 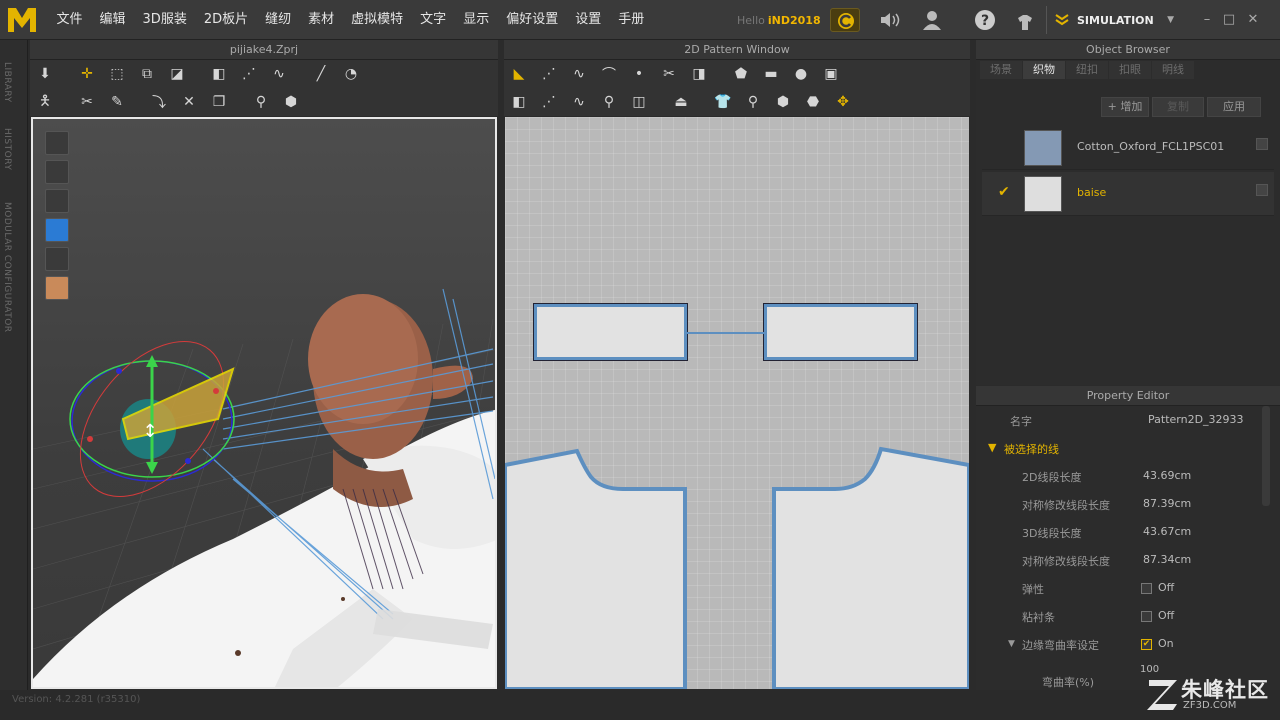 What do you see at coordinates (1229, 20) in the screenshot?
I see `maximize-button: □` at bounding box center [1229, 20].